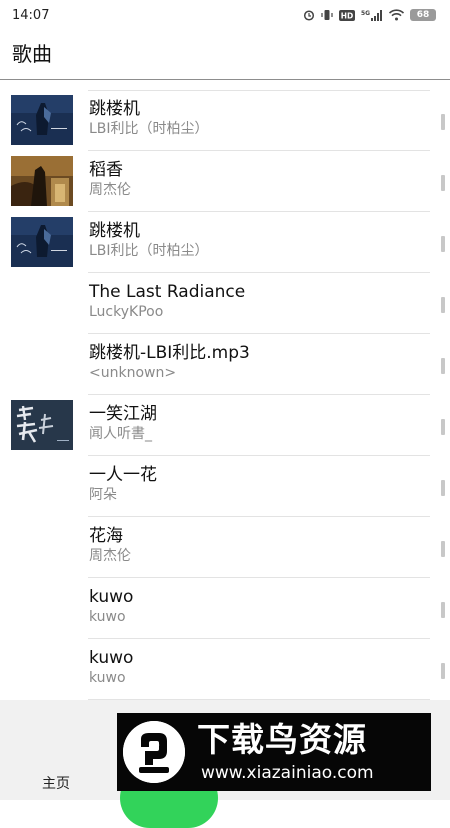 This screenshot has height=828, width=450. I want to click on status-icons: HD 5G 68, so click(369, 15).